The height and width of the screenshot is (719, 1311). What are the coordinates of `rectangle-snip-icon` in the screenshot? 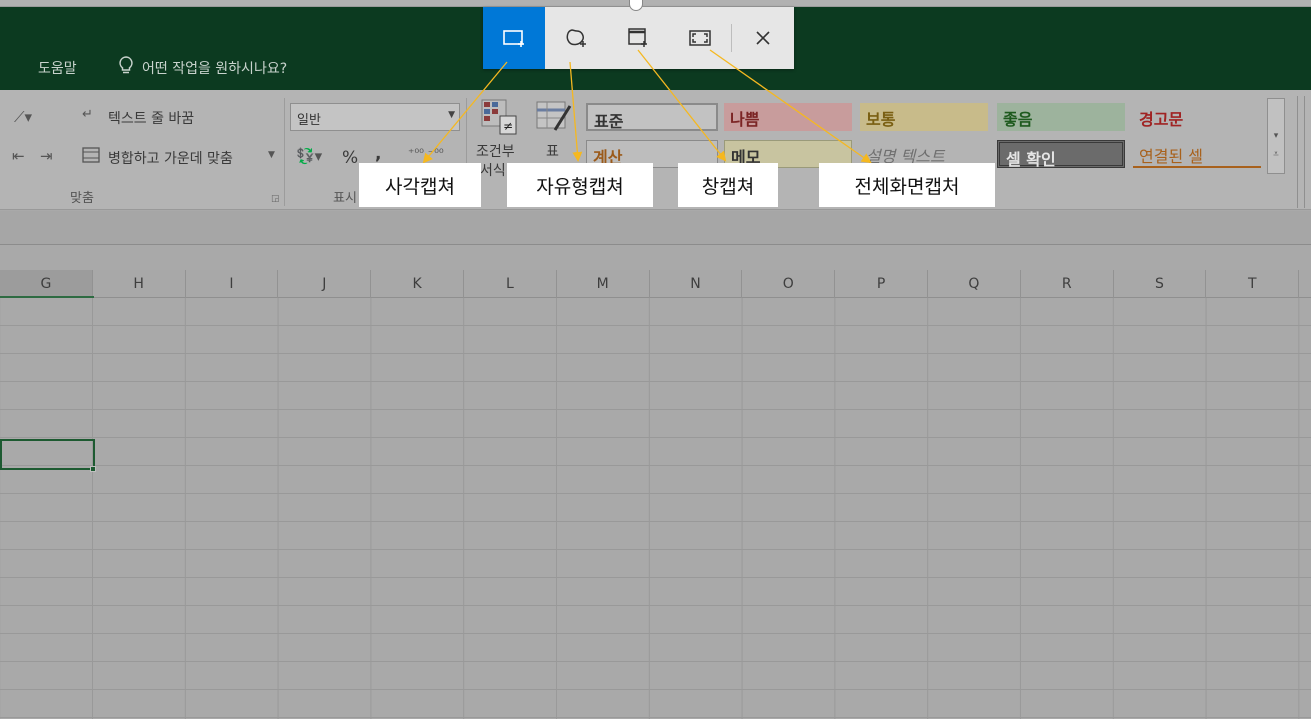 It's located at (513, 38).